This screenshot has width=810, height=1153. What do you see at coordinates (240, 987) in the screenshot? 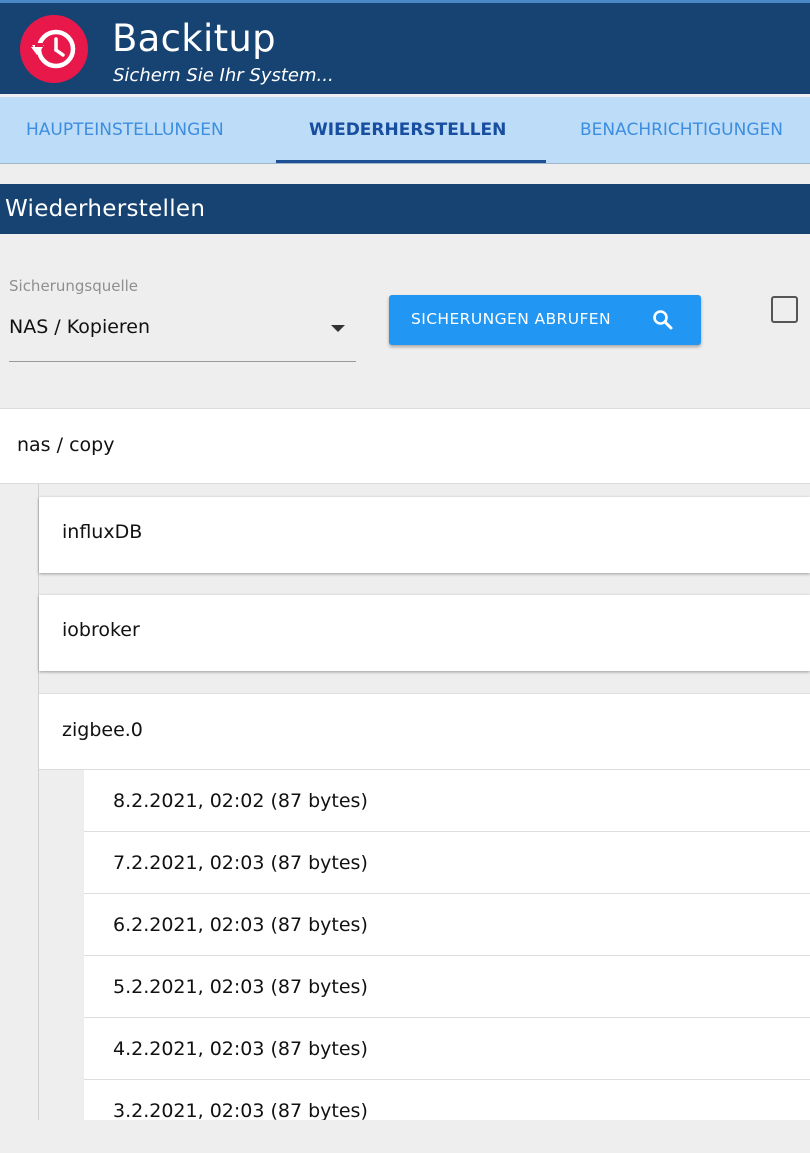
I see `backup-file-label: 5.2.2021, 02:03 (87 bytes)` at bounding box center [240, 987].